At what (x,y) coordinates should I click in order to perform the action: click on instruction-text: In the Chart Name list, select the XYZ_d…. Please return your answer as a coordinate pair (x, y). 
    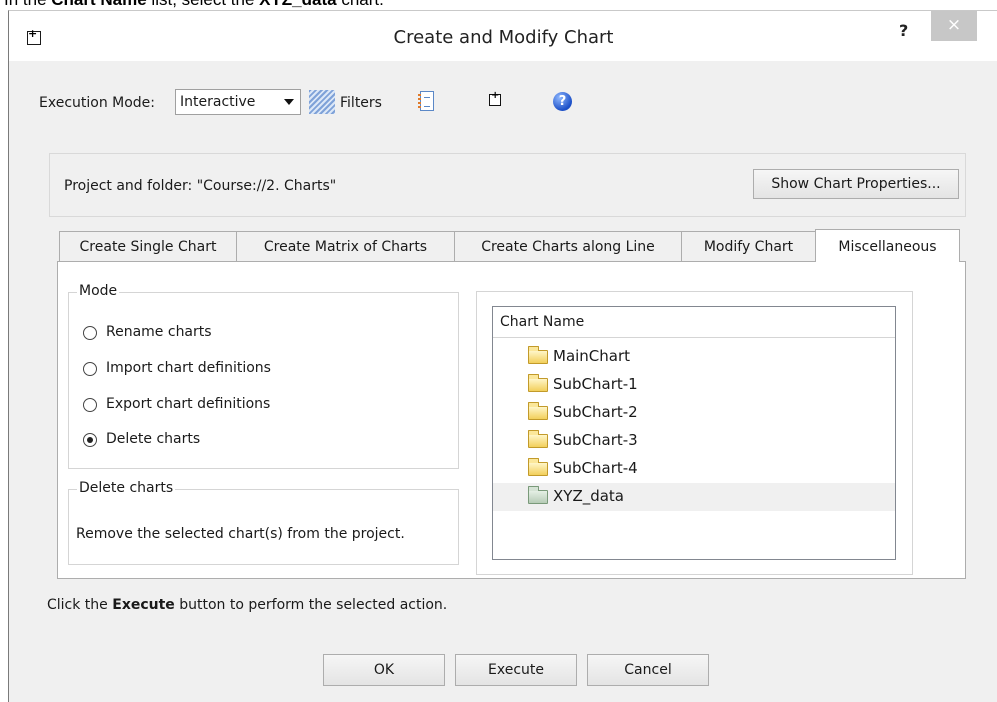
    Looking at the image, I should click on (194, 5).